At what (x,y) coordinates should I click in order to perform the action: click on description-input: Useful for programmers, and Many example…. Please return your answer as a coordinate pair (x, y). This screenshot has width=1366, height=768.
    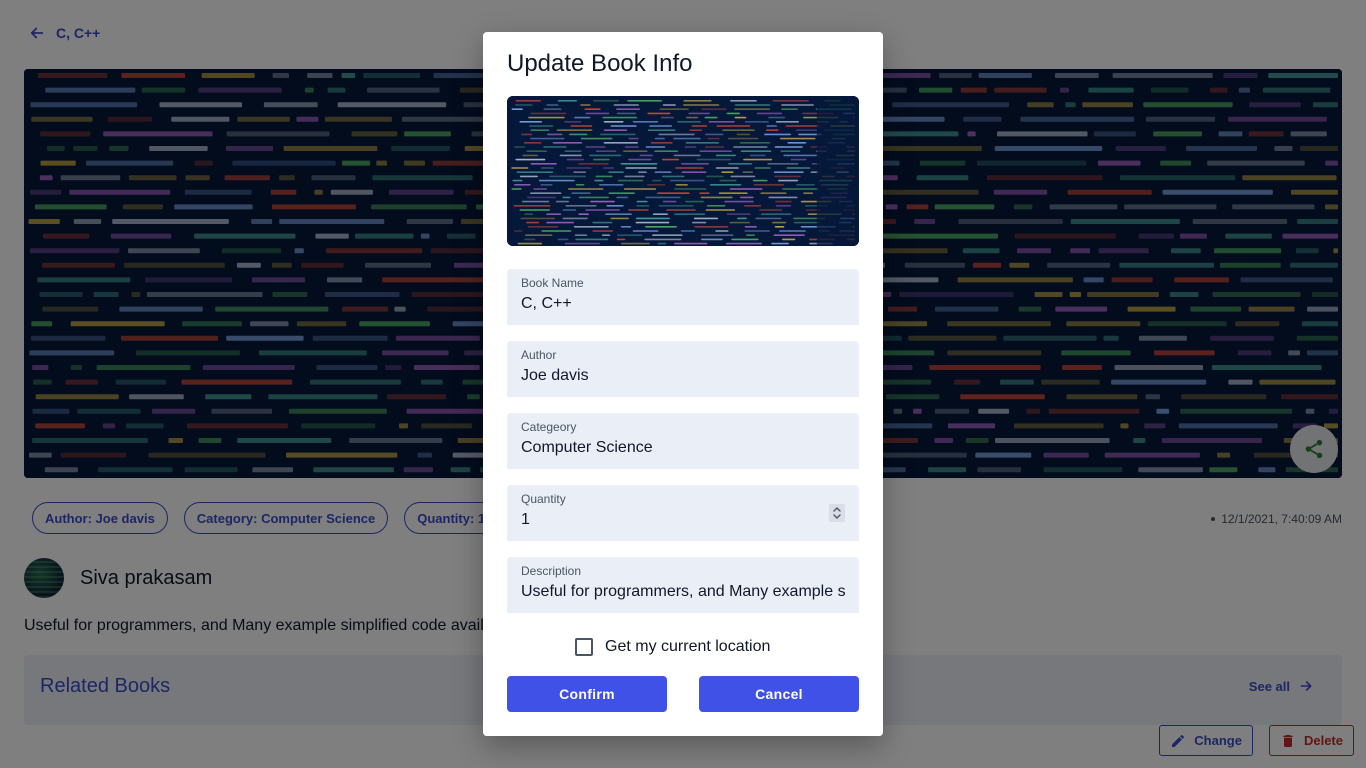
    Looking at the image, I should click on (683, 592).